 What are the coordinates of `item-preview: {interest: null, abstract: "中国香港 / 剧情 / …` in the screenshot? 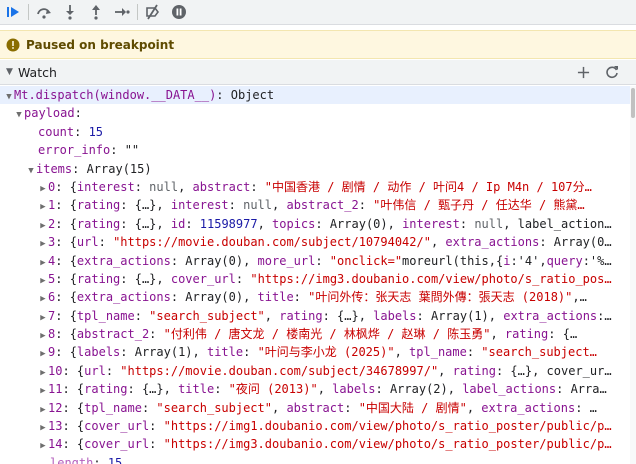 It's located at (330, 186).